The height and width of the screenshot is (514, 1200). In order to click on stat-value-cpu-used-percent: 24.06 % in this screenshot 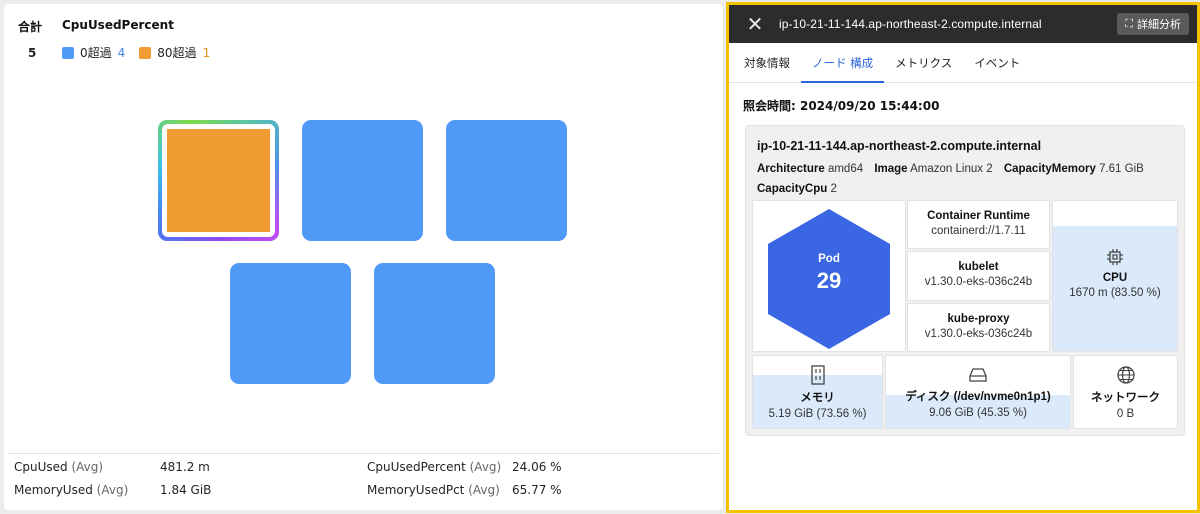, I will do `click(537, 467)`.